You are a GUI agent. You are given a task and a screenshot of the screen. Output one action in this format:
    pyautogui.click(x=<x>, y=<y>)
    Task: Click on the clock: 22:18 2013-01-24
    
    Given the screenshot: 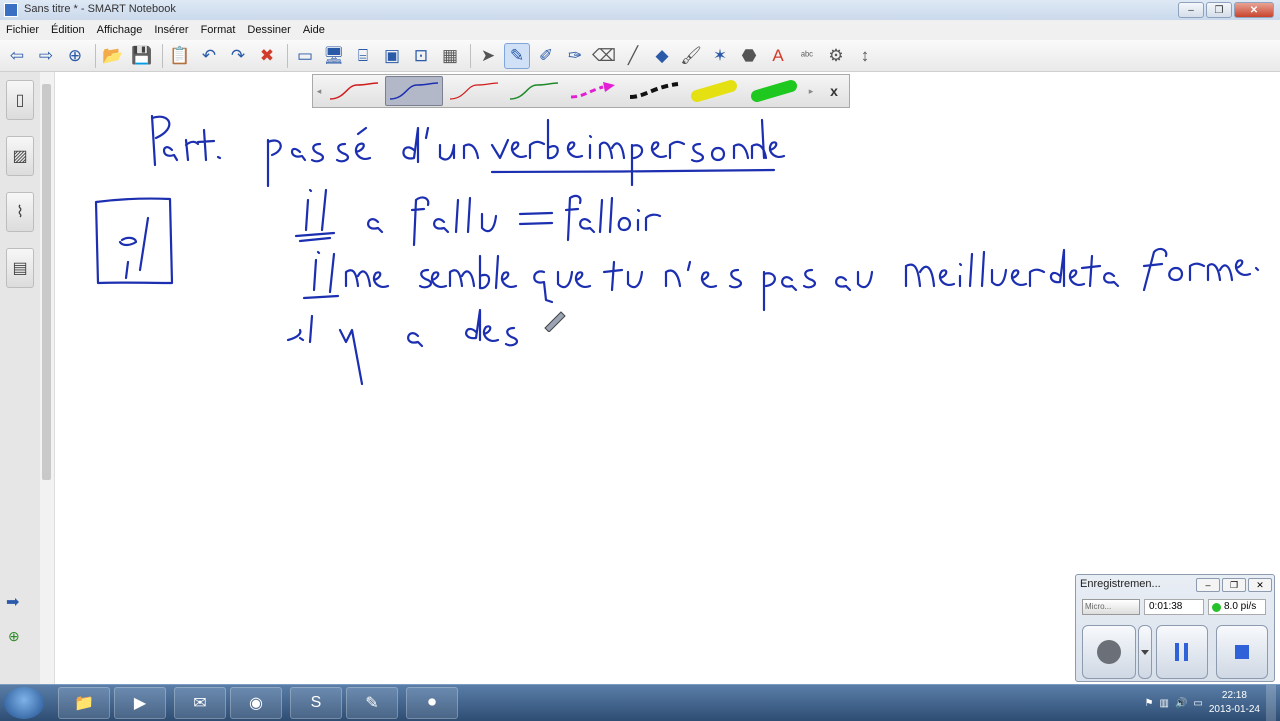 What is the action you would take?
    pyautogui.click(x=1234, y=703)
    